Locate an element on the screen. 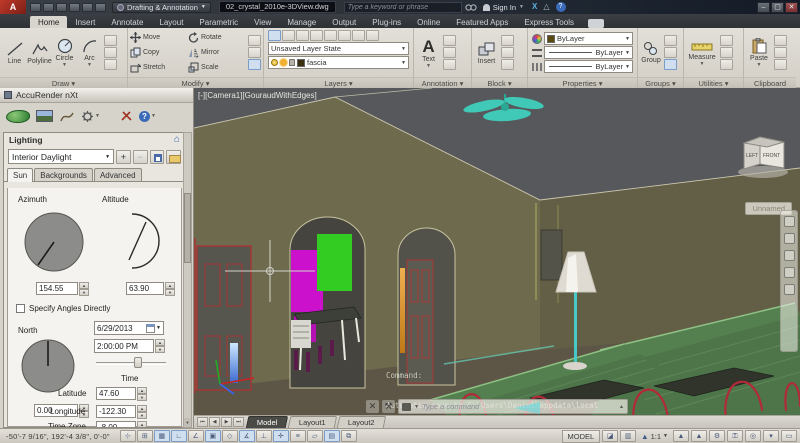  ribbon-display-toggle-icon is located at coordinates (595, 23).